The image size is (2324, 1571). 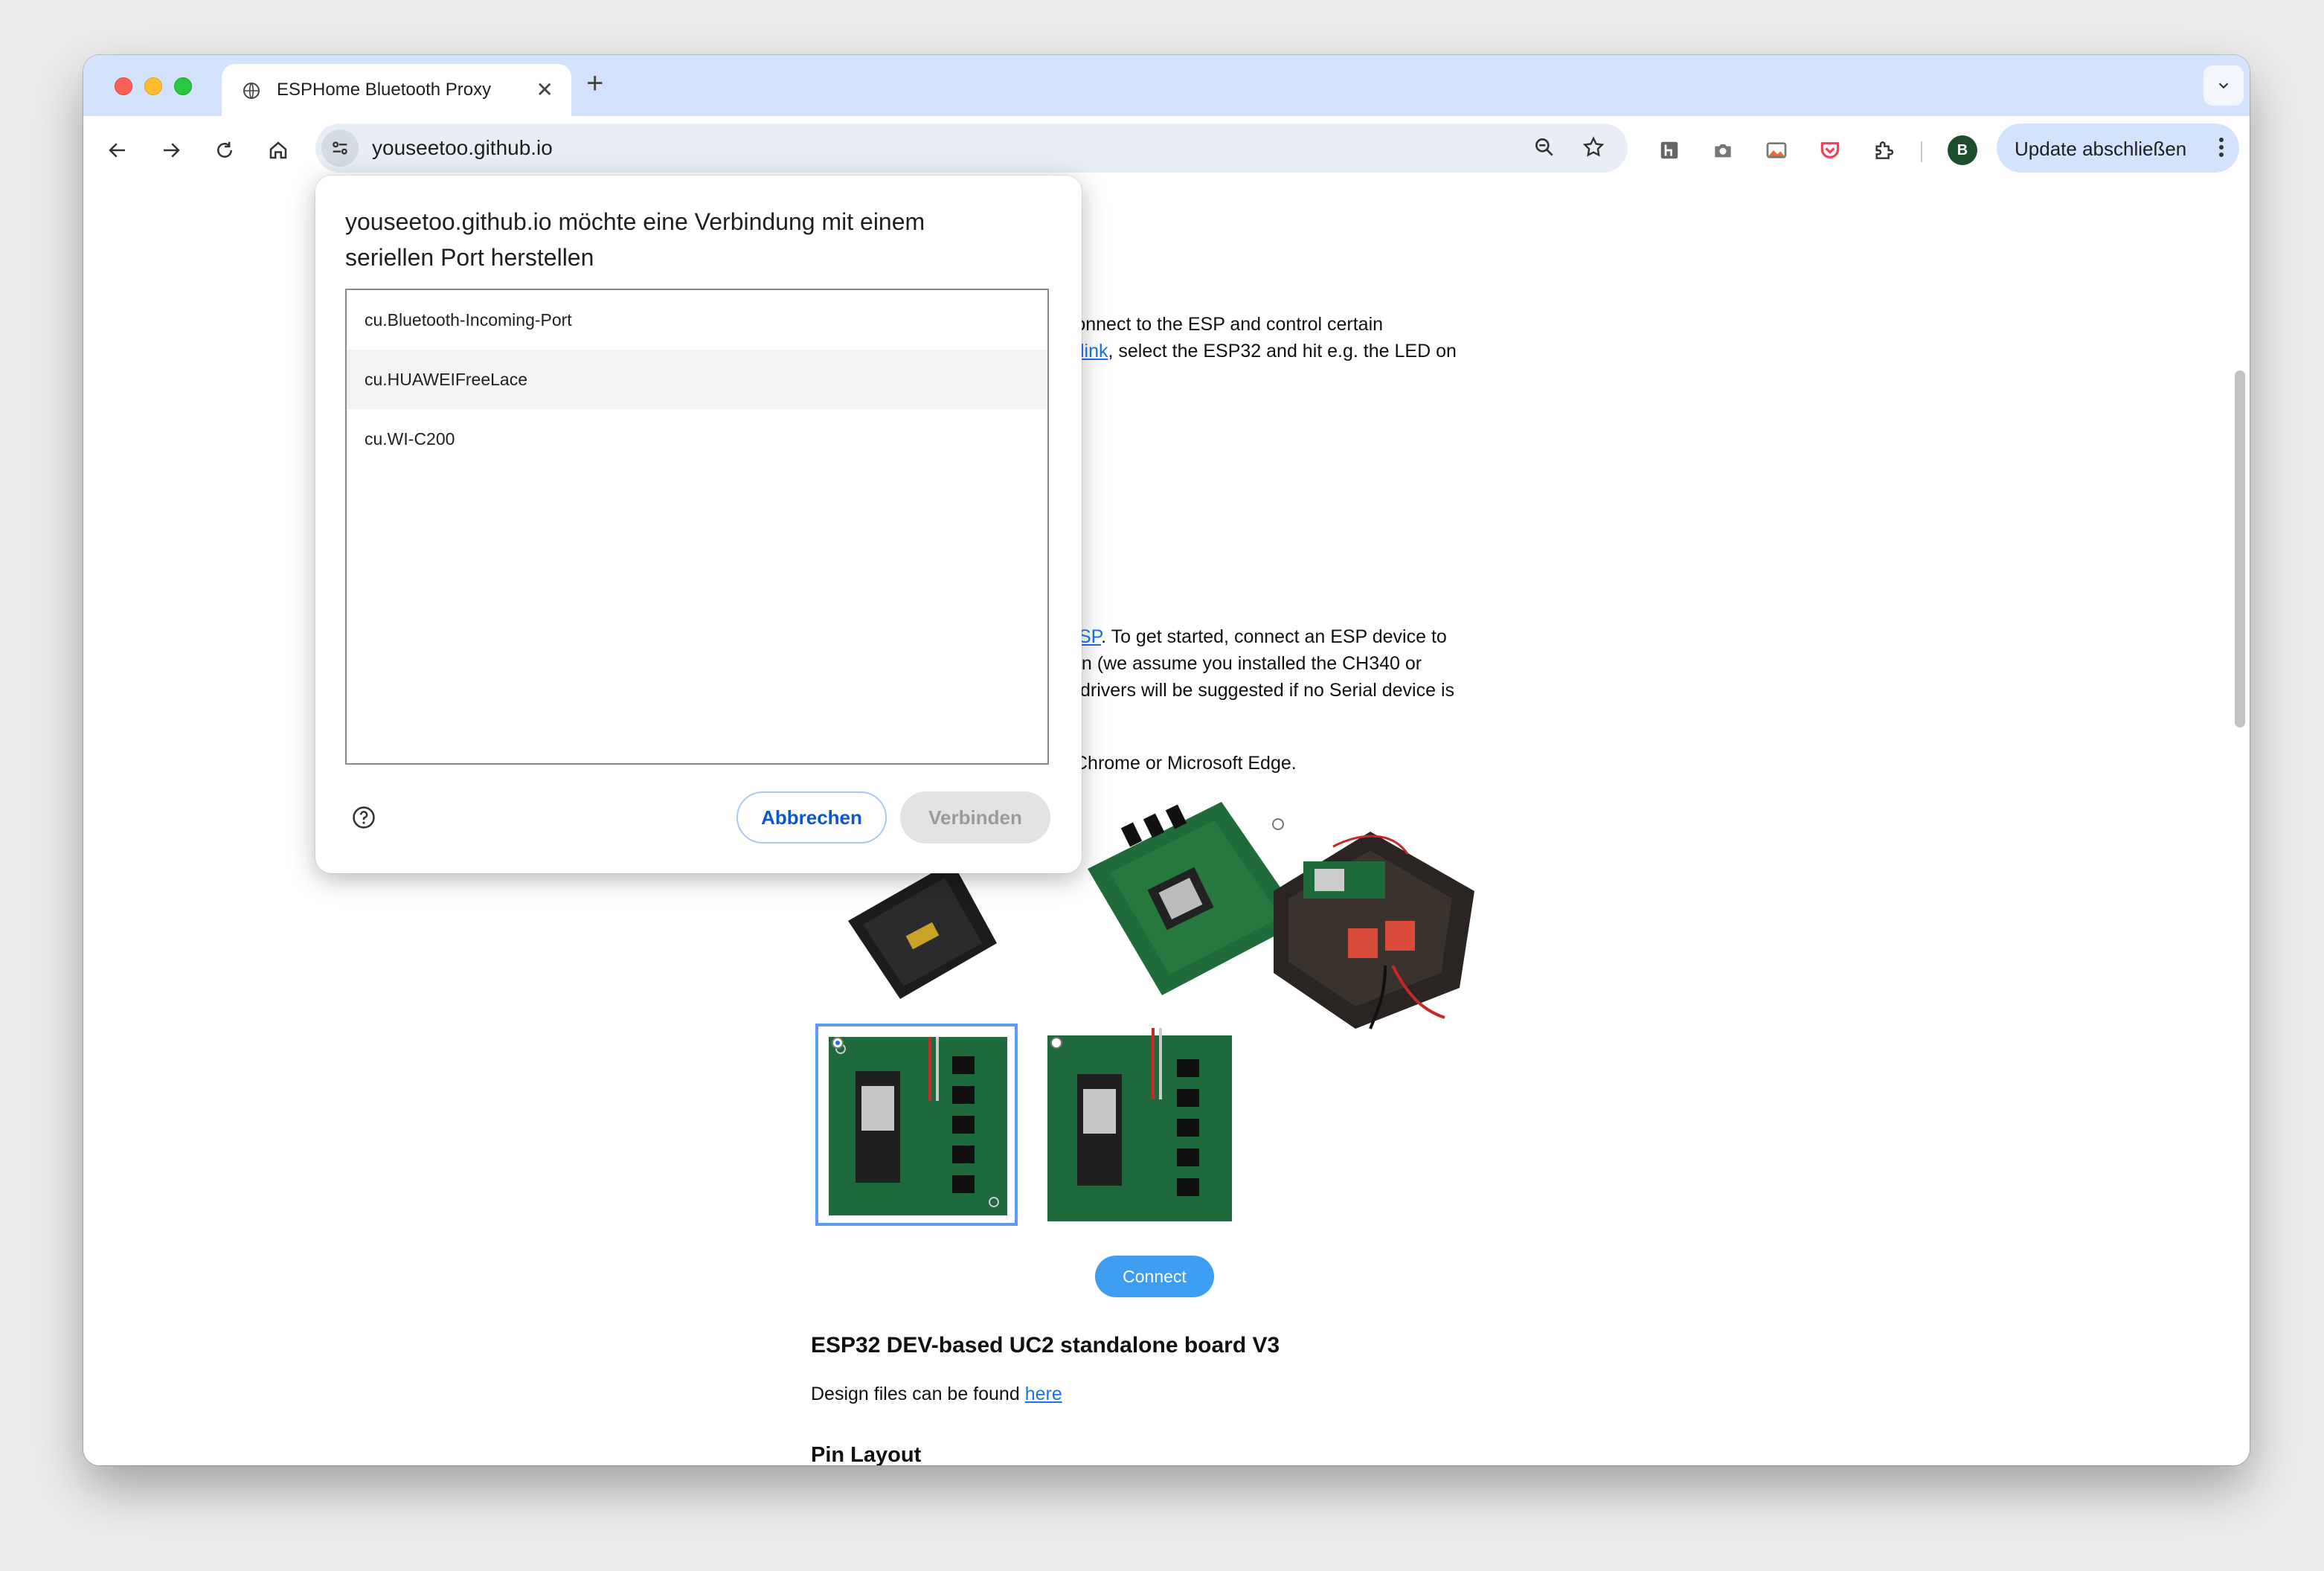 I want to click on tab-search-button, so click(x=2223, y=86).